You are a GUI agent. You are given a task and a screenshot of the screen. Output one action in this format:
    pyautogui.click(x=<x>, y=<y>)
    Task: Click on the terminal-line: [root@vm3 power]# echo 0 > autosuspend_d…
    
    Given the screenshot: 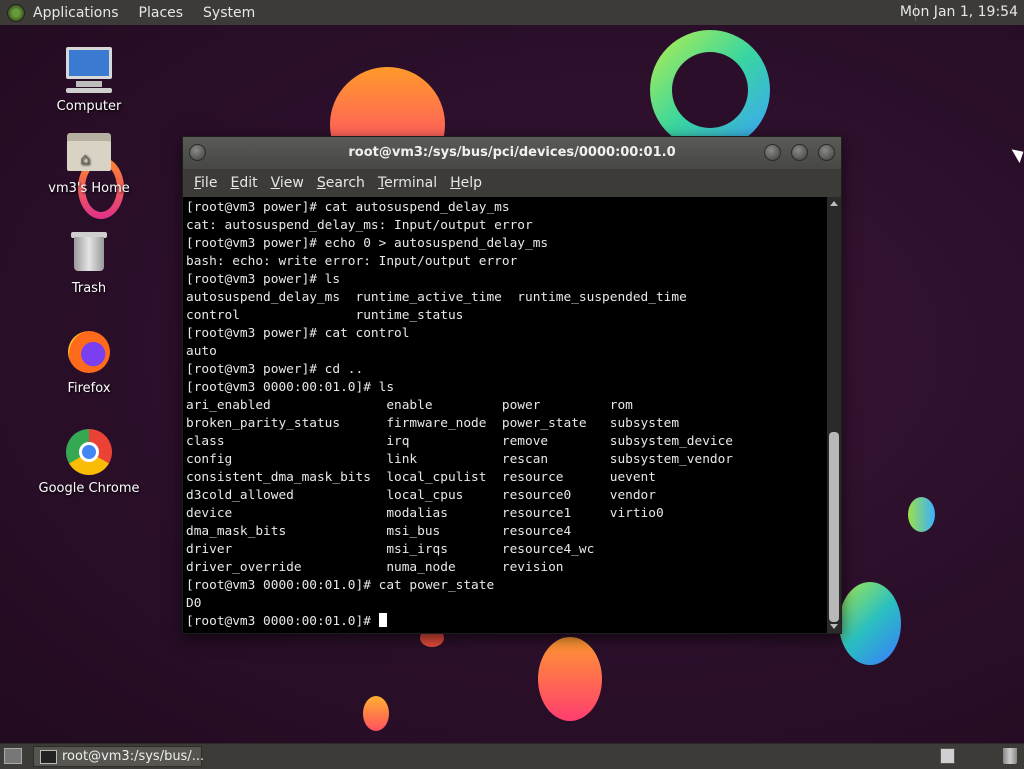 What is the action you would take?
    pyautogui.click(x=367, y=243)
    